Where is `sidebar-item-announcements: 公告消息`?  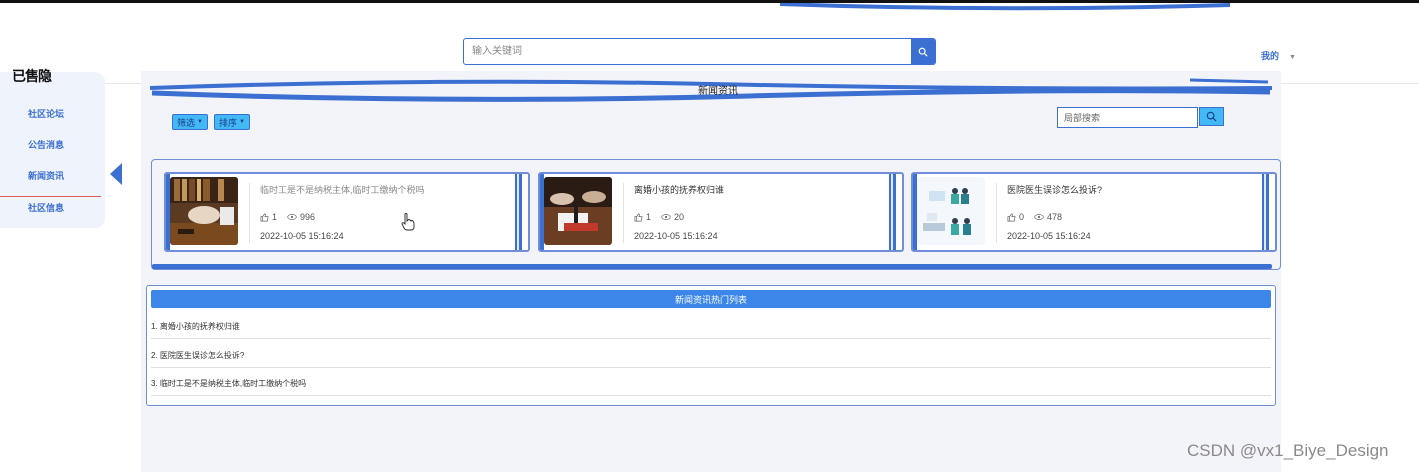 sidebar-item-announcements: 公告消息 is located at coordinates (46, 144).